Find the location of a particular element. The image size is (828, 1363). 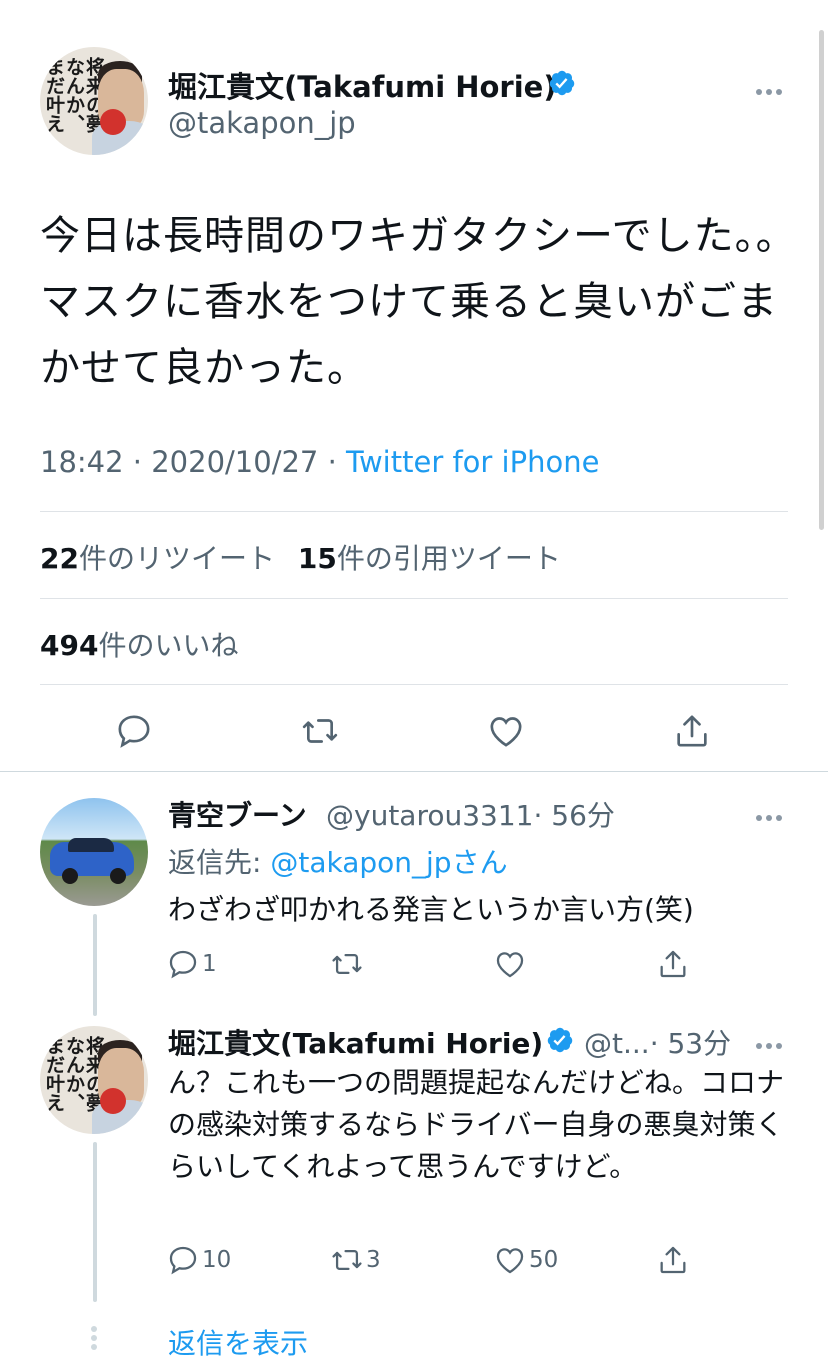

reply-action: 1 is located at coordinates (191, 964).